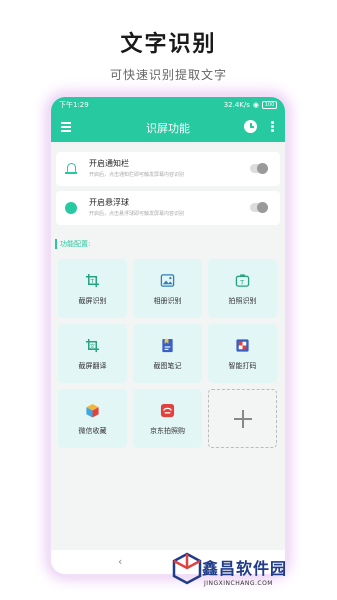  I want to click on add-feature-button, so click(242, 418).